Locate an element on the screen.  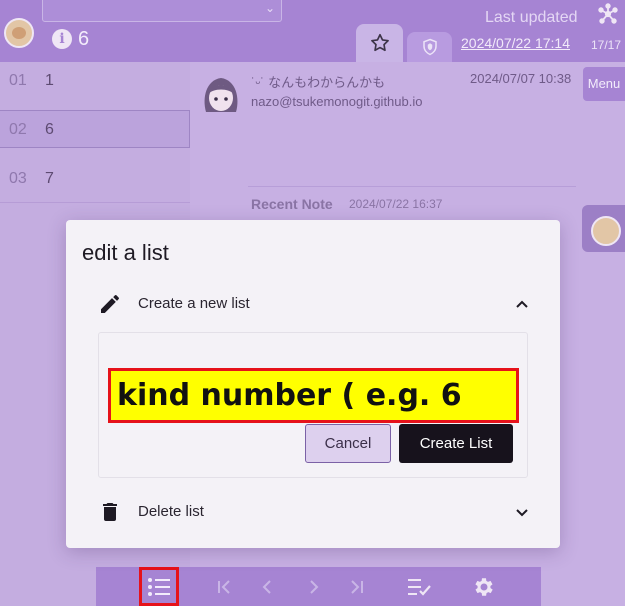
first-page-icon is located at coordinates (224, 586).